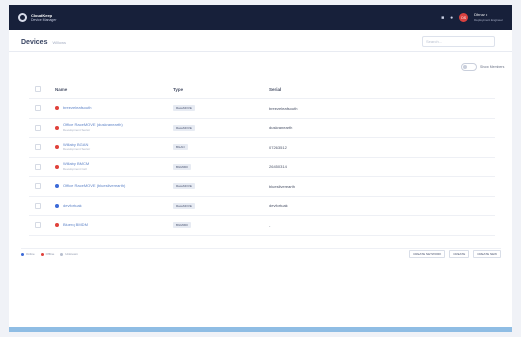  What do you see at coordinates (458, 41) in the screenshot?
I see `search-input` at bounding box center [458, 41].